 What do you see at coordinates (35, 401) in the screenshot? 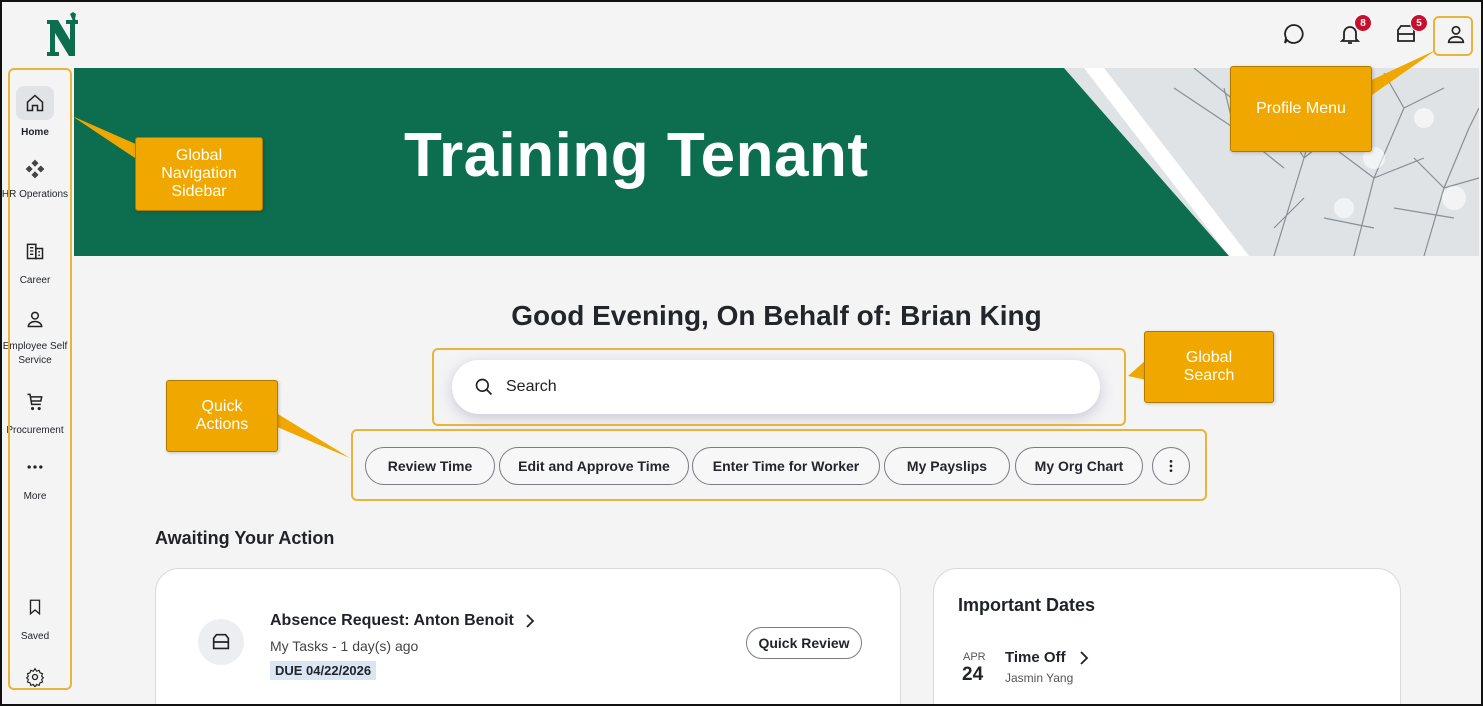
I see `cart-icon` at bounding box center [35, 401].